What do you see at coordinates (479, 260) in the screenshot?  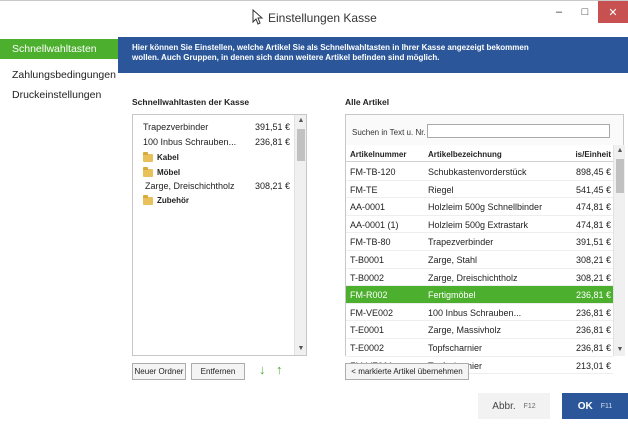 I see `table-row: T-B0001 Zarge, Stahl 308,21 €` at bounding box center [479, 260].